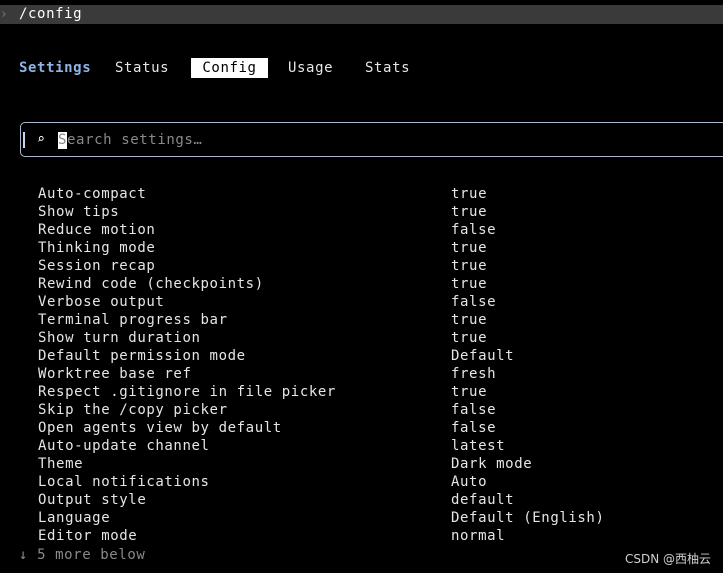  What do you see at coordinates (115, 374) in the screenshot?
I see `setting-name: Worktree base ref` at bounding box center [115, 374].